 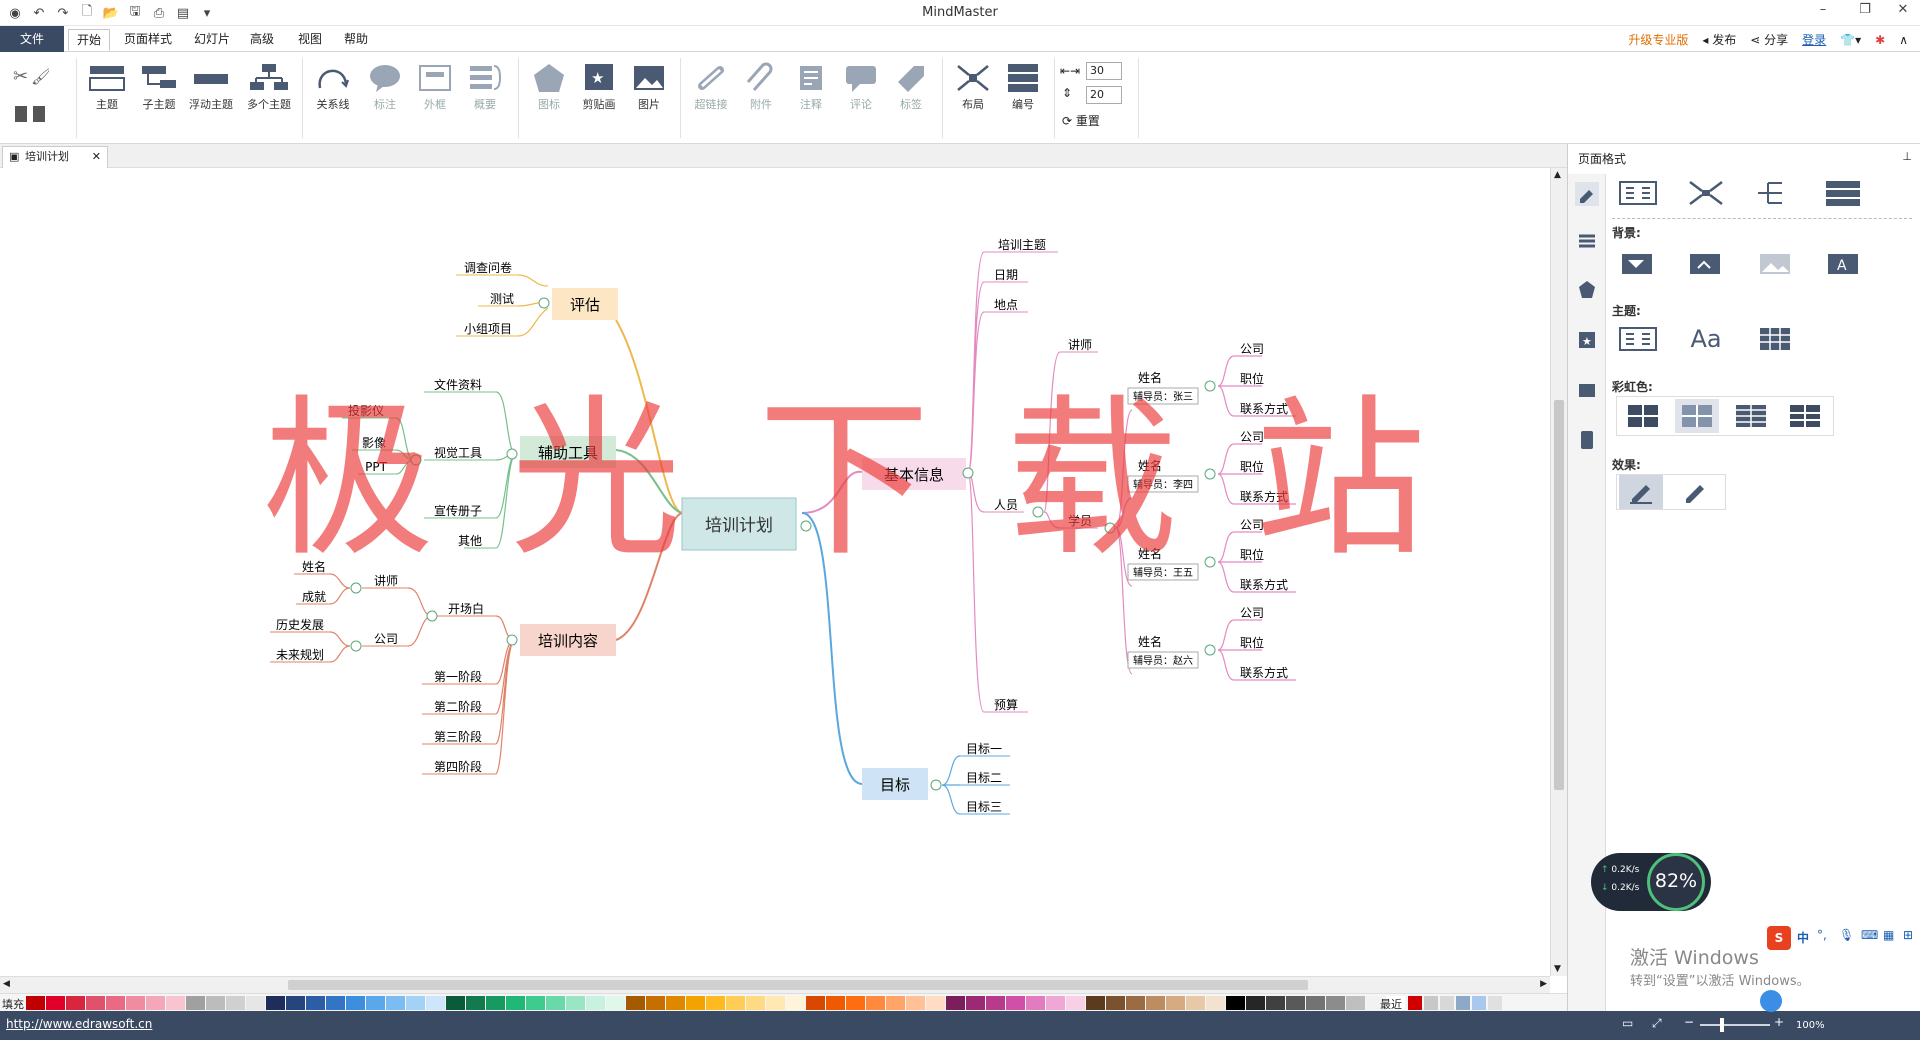 What do you see at coordinates (300, 624) in the screenshot?
I see `subtopic-history: 历史发展` at bounding box center [300, 624].